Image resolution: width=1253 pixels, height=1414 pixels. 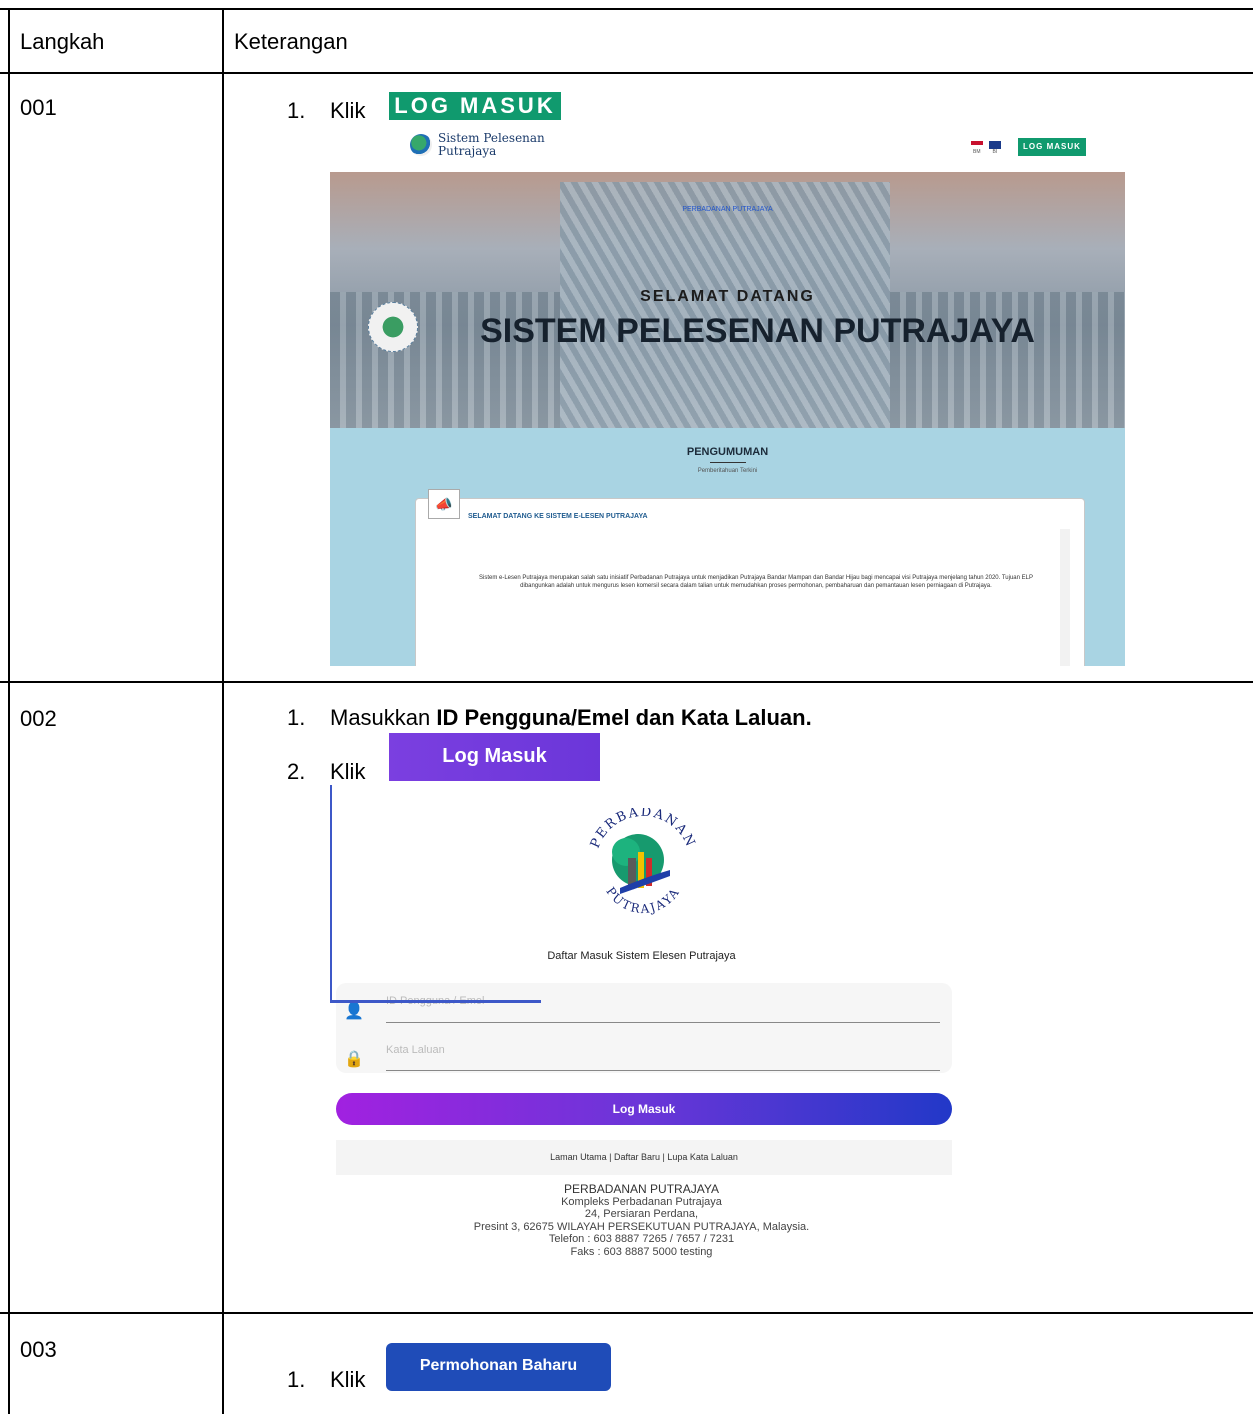 What do you see at coordinates (624, 717) in the screenshot?
I see `instruction-bold: ID Pengguna/Emel dan Kata Laluan.` at bounding box center [624, 717].